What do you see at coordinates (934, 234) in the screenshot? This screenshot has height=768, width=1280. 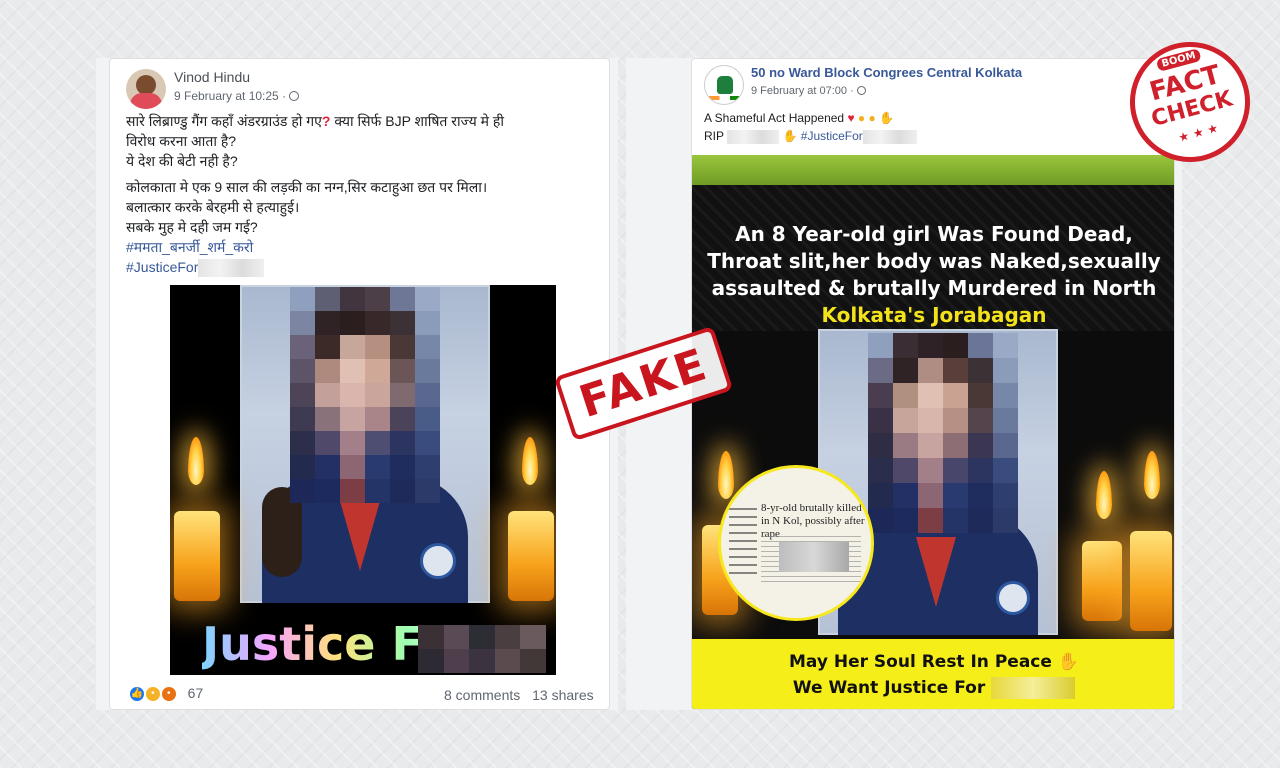 I see `headline-line-1: An 8 Year-old girl Was Found Dead,` at bounding box center [934, 234].